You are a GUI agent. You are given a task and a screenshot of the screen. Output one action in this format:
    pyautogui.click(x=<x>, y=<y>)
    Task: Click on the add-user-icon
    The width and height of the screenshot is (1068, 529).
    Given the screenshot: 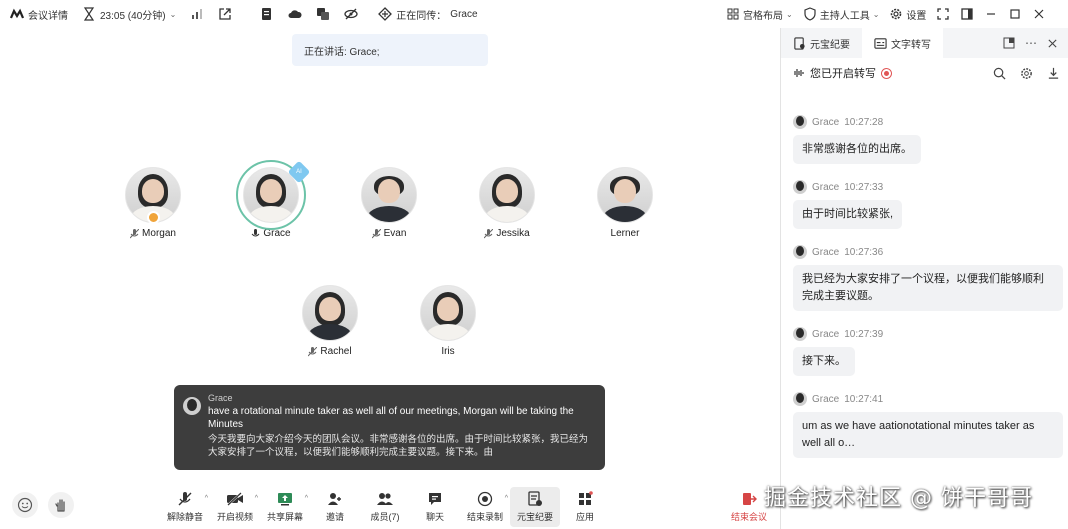 What is the action you would take?
    pyautogui.click(x=334, y=499)
    